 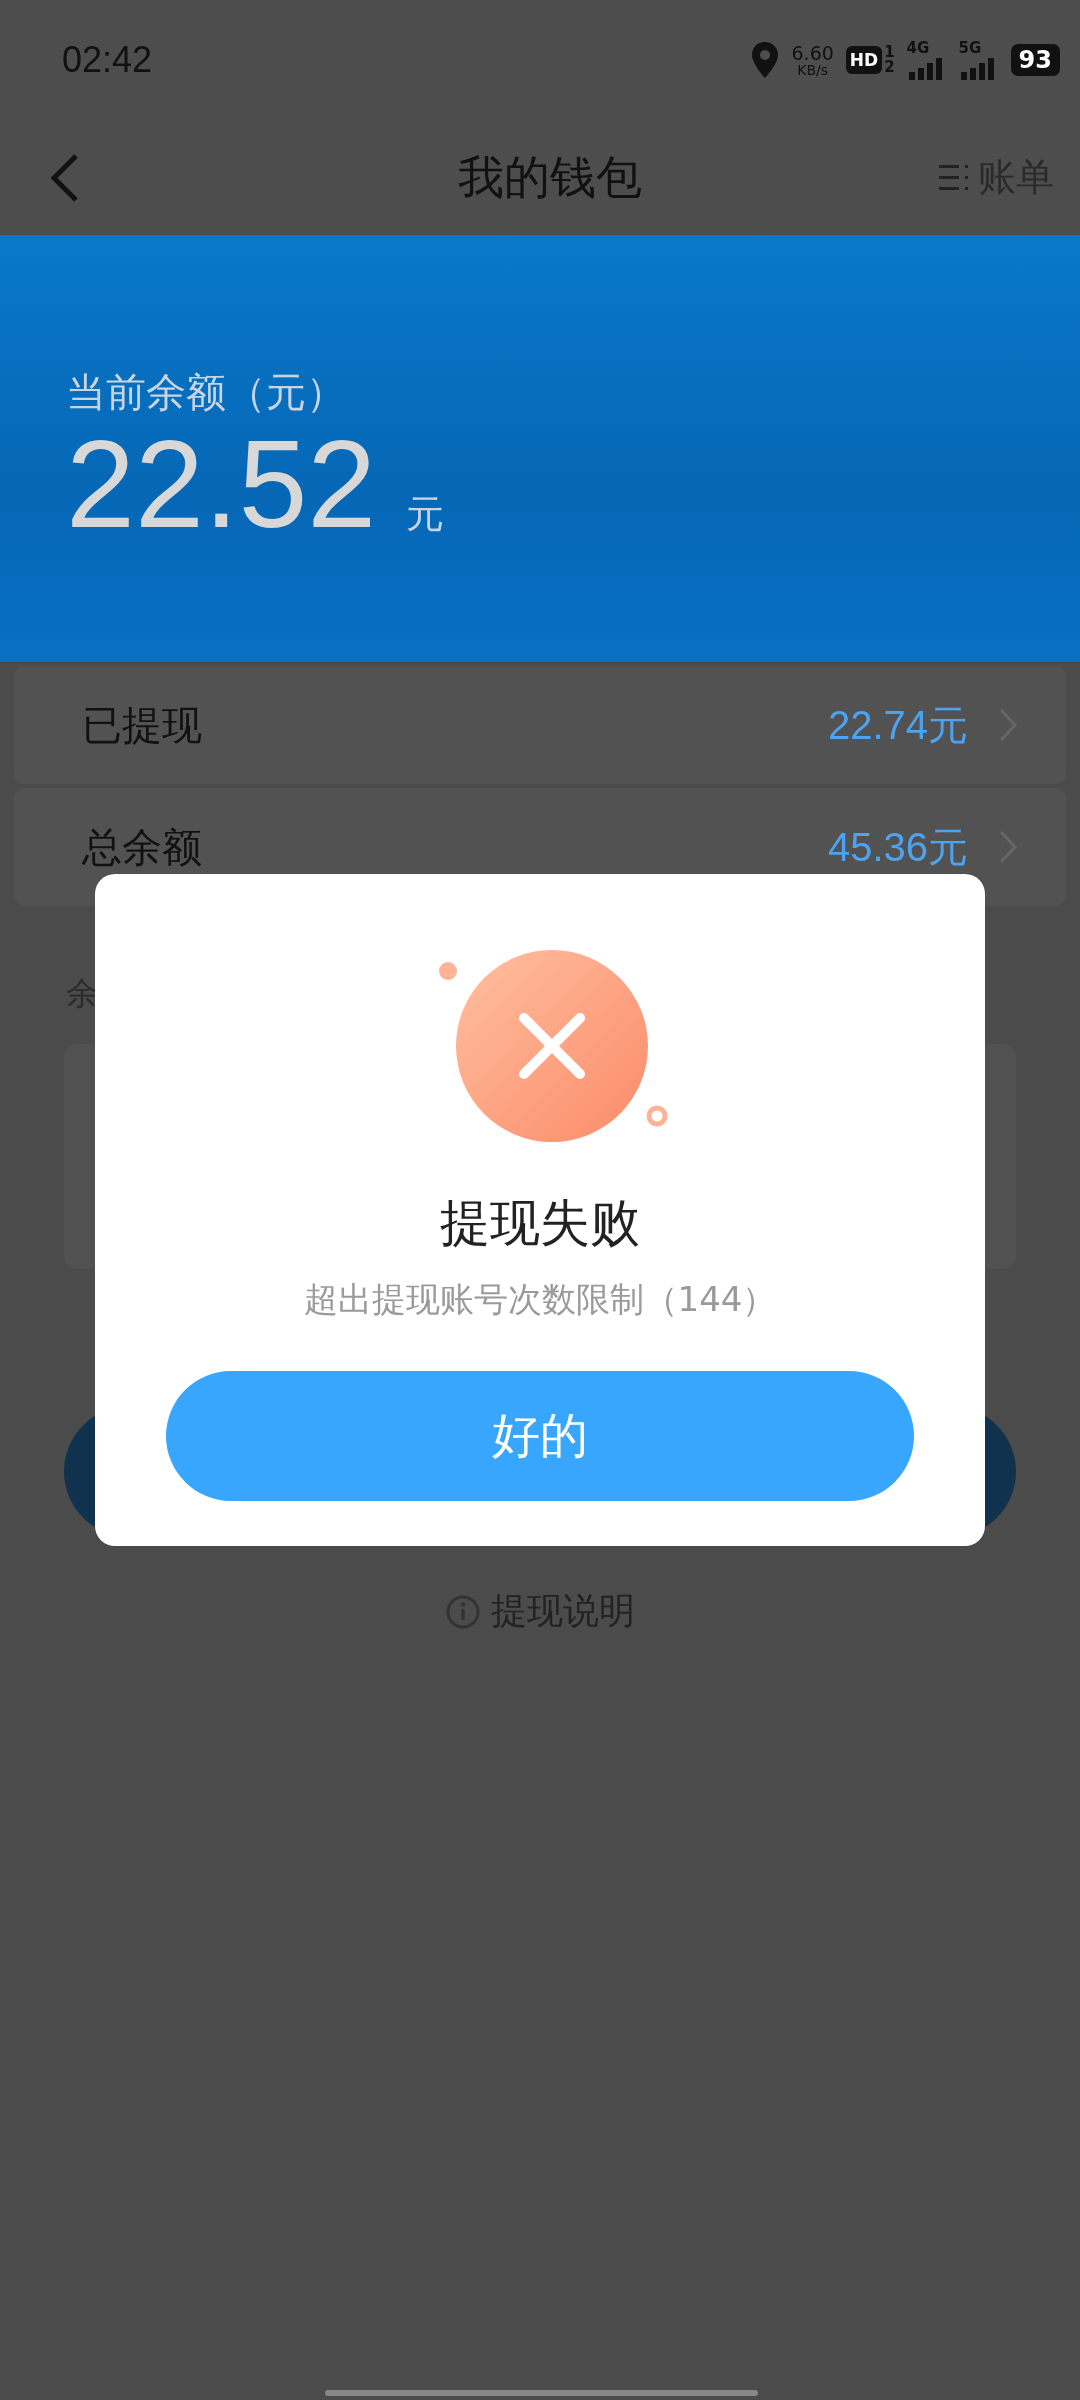 What do you see at coordinates (540, 1436) in the screenshot?
I see `ok-button: 好的` at bounding box center [540, 1436].